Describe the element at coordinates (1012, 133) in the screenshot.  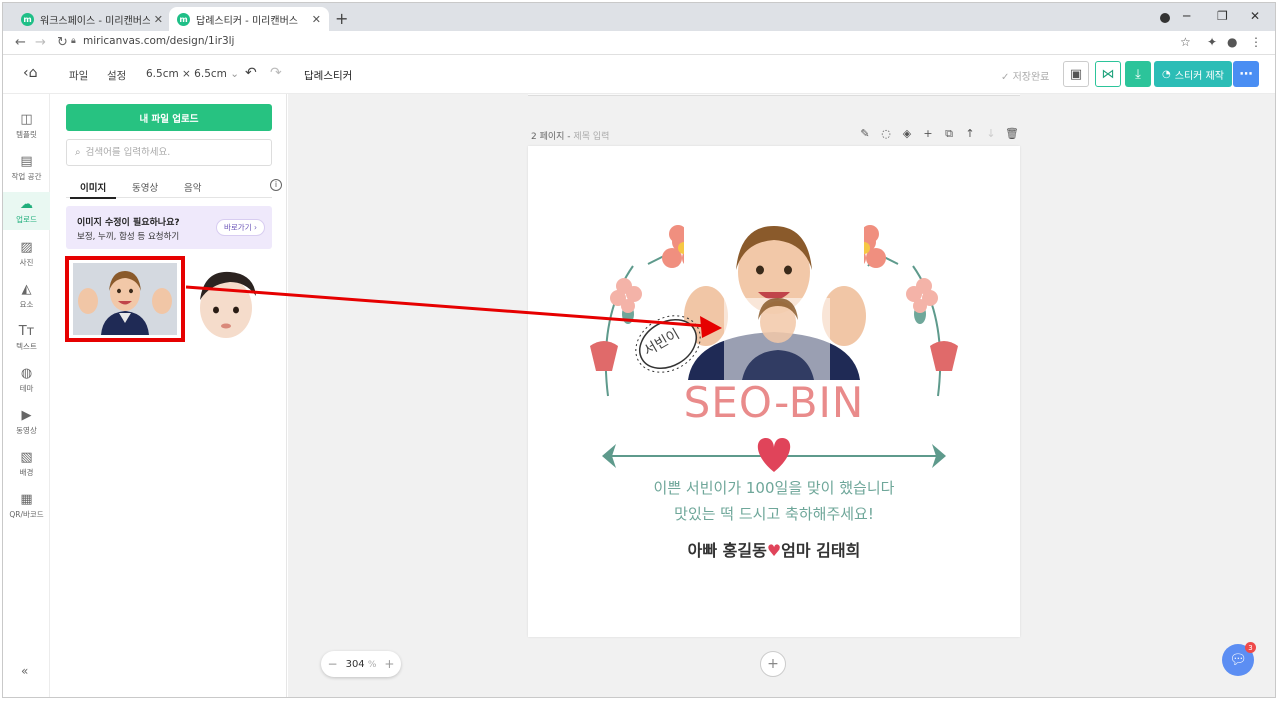
I see `trash-icon: 🗑︎` at that location.